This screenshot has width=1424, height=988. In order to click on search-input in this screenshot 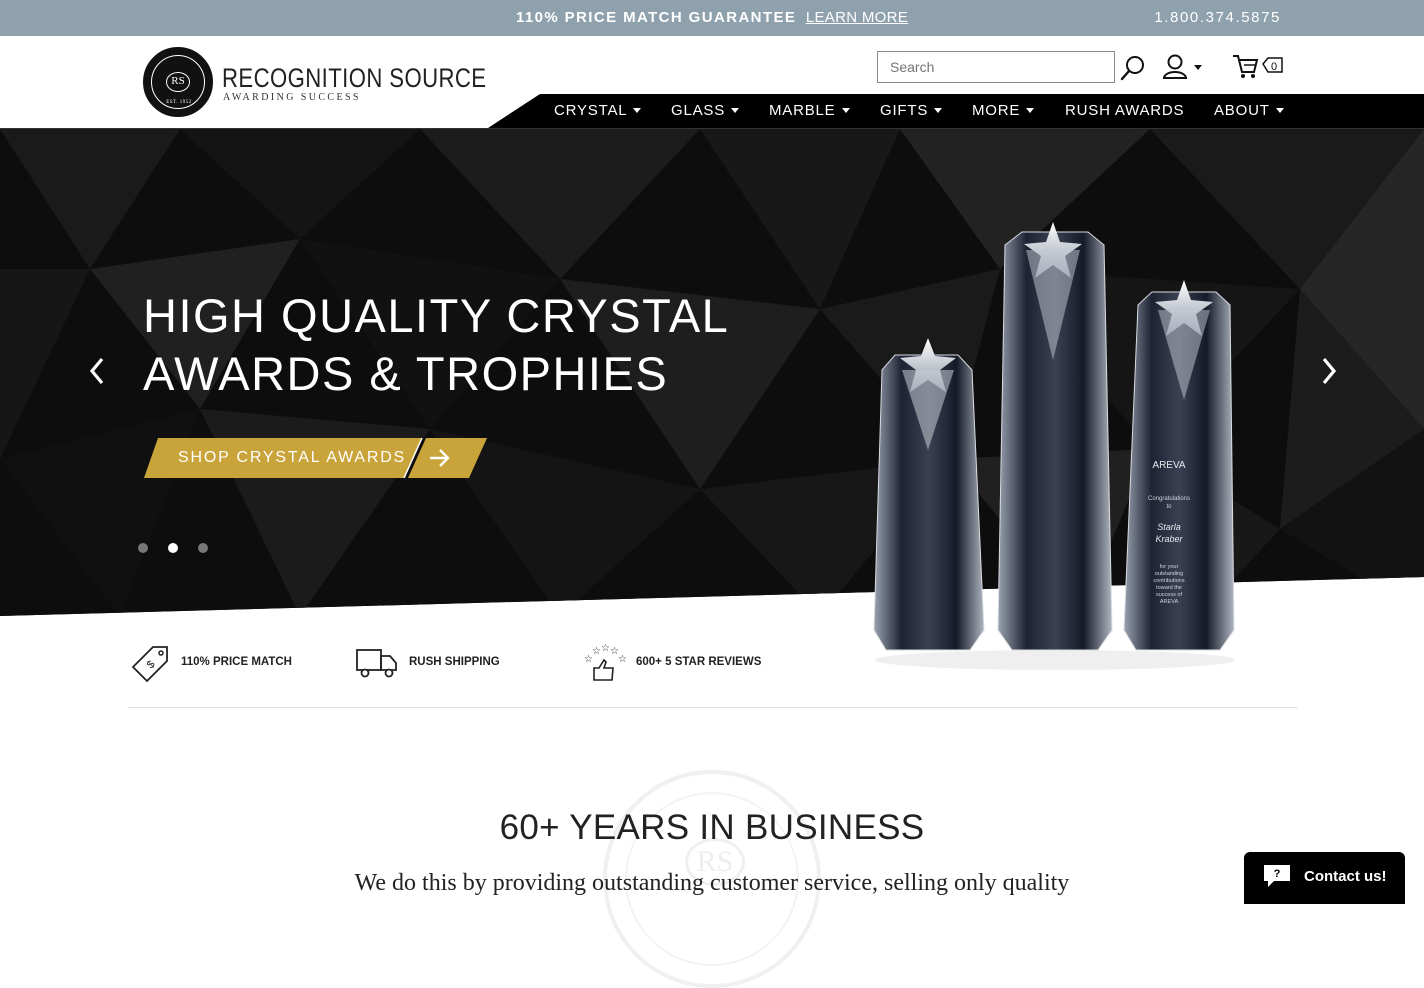, I will do `click(996, 67)`.